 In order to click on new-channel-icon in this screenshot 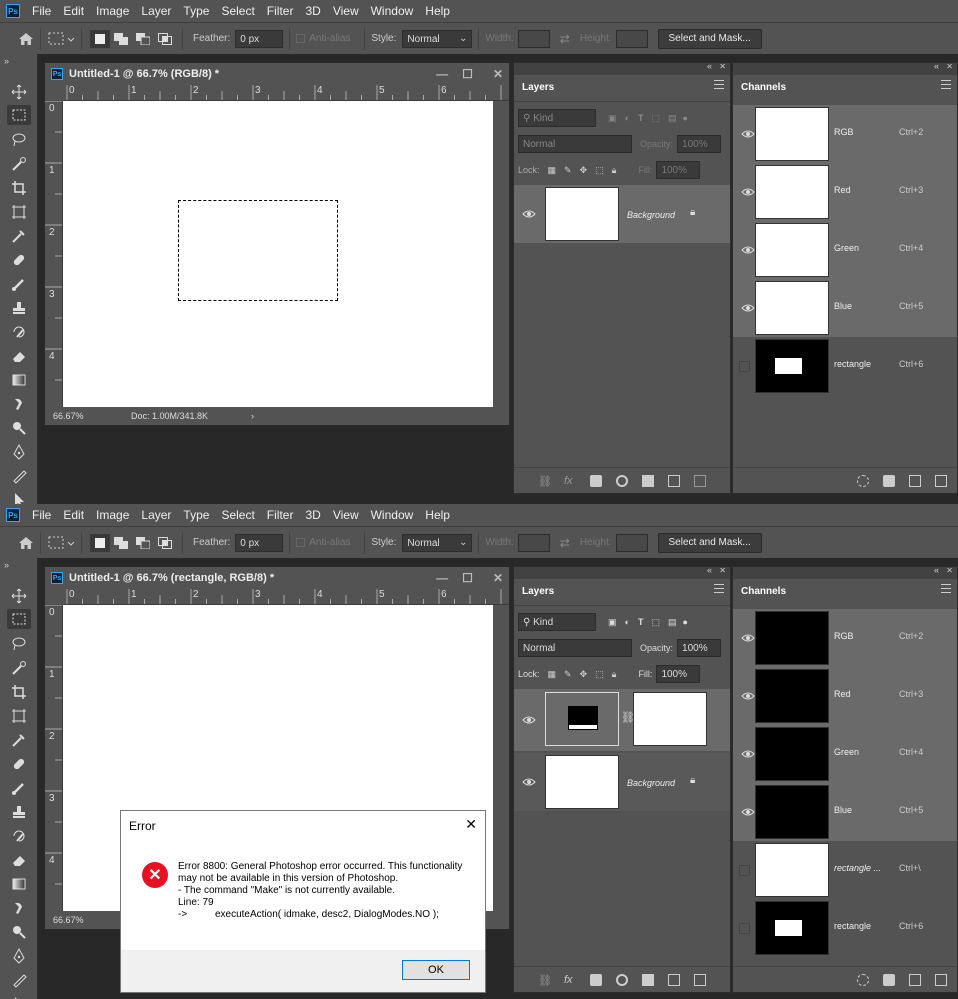, I will do `click(915, 480)`.